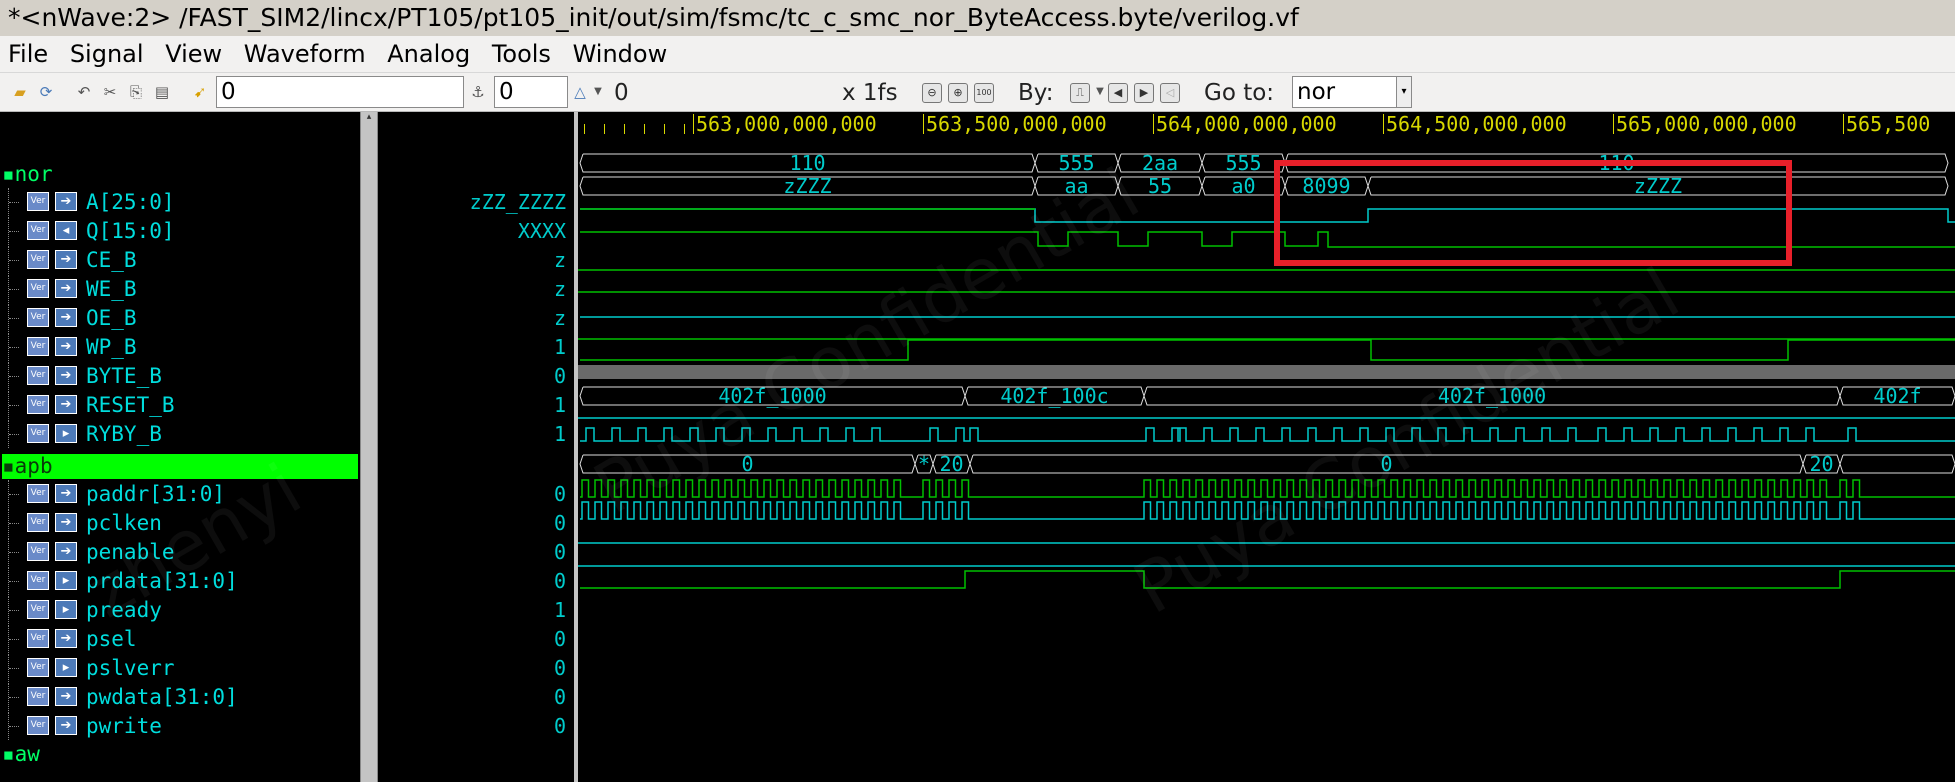  I want to click on group-aw: ▪aw, so click(21, 754).